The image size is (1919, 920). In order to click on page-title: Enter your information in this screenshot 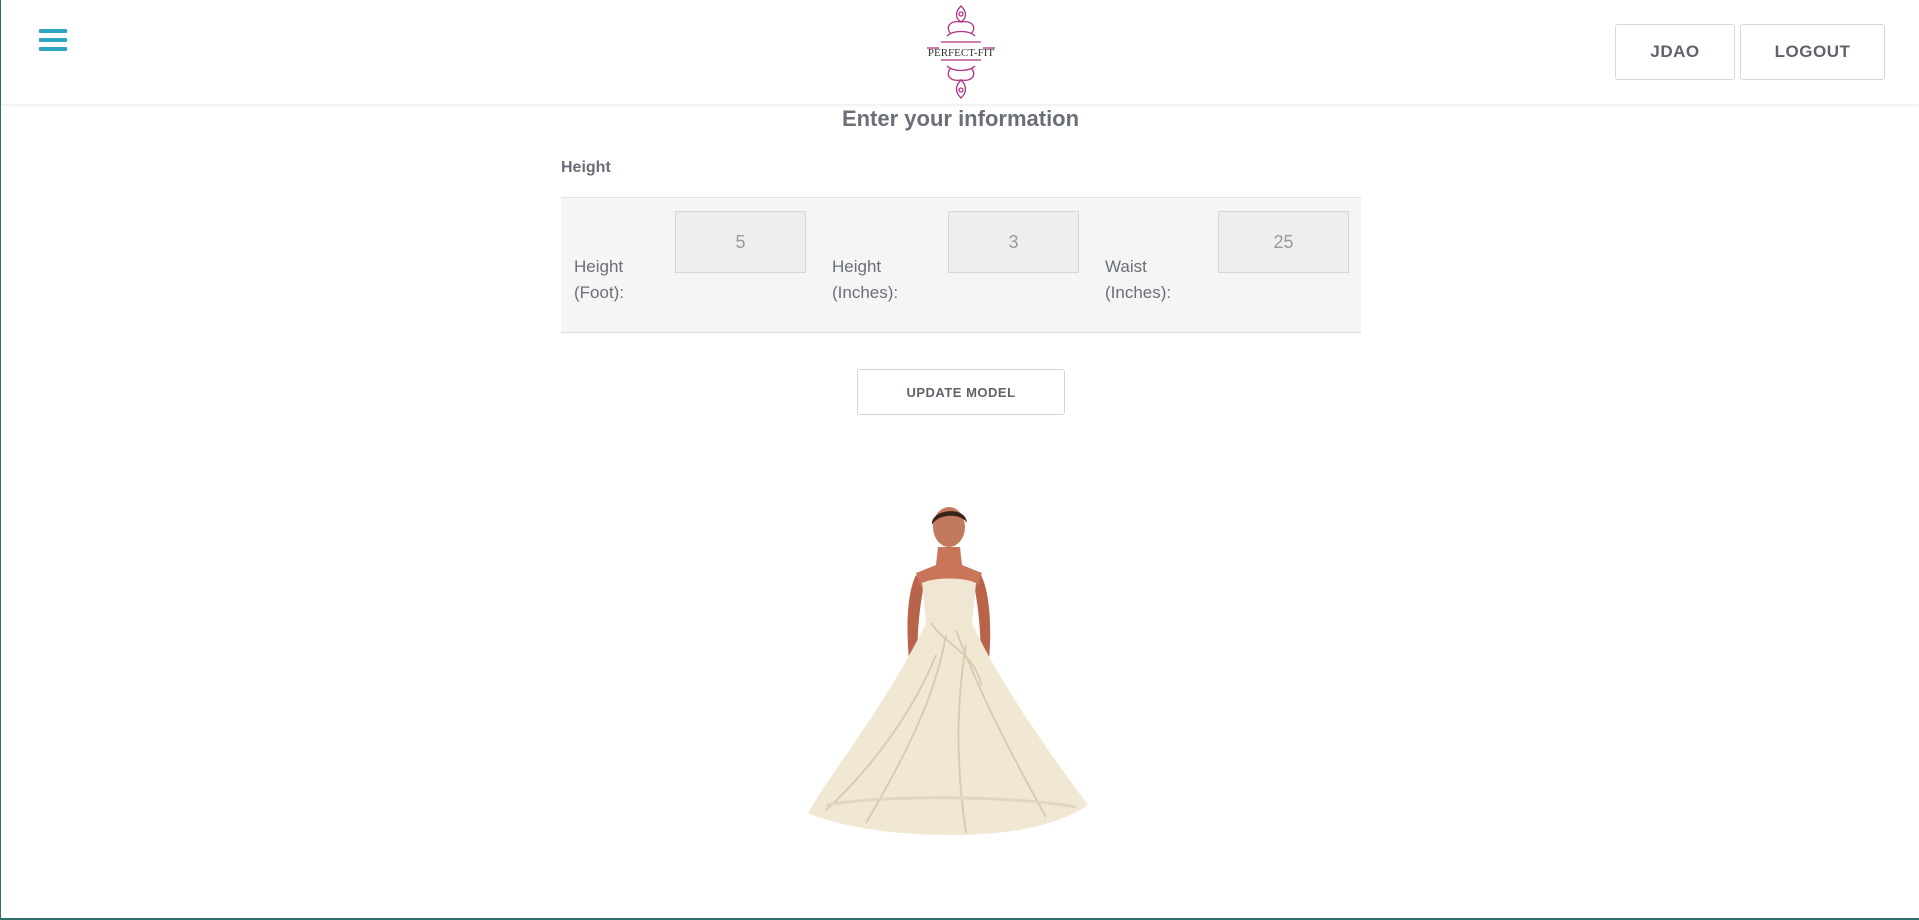, I will do `click(960, 118)`.